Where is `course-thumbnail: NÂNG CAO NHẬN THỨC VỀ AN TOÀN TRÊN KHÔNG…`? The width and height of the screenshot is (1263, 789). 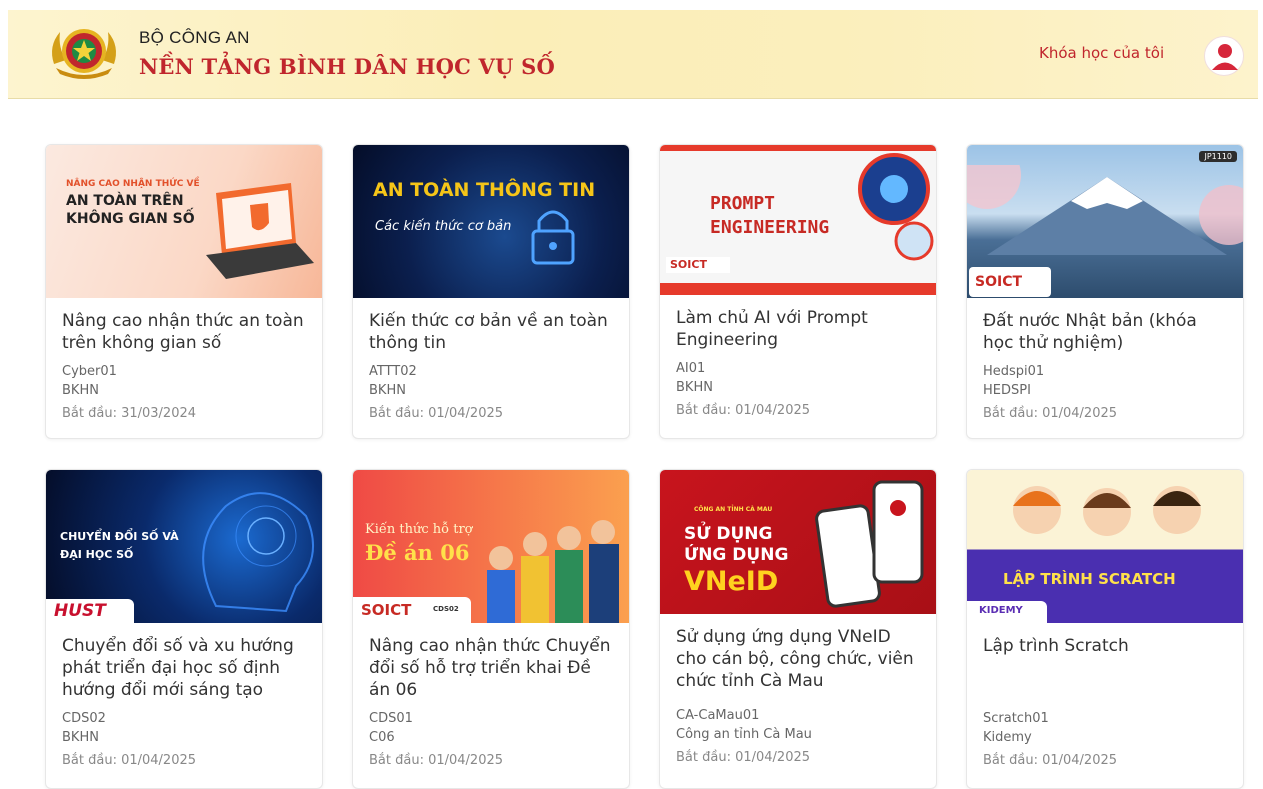 course-thumbnail: NÂNG CAO NHẬN THỨC VỀ AN TOÀN TRÊN KHÔNG… is located at coordinates (184, 221).